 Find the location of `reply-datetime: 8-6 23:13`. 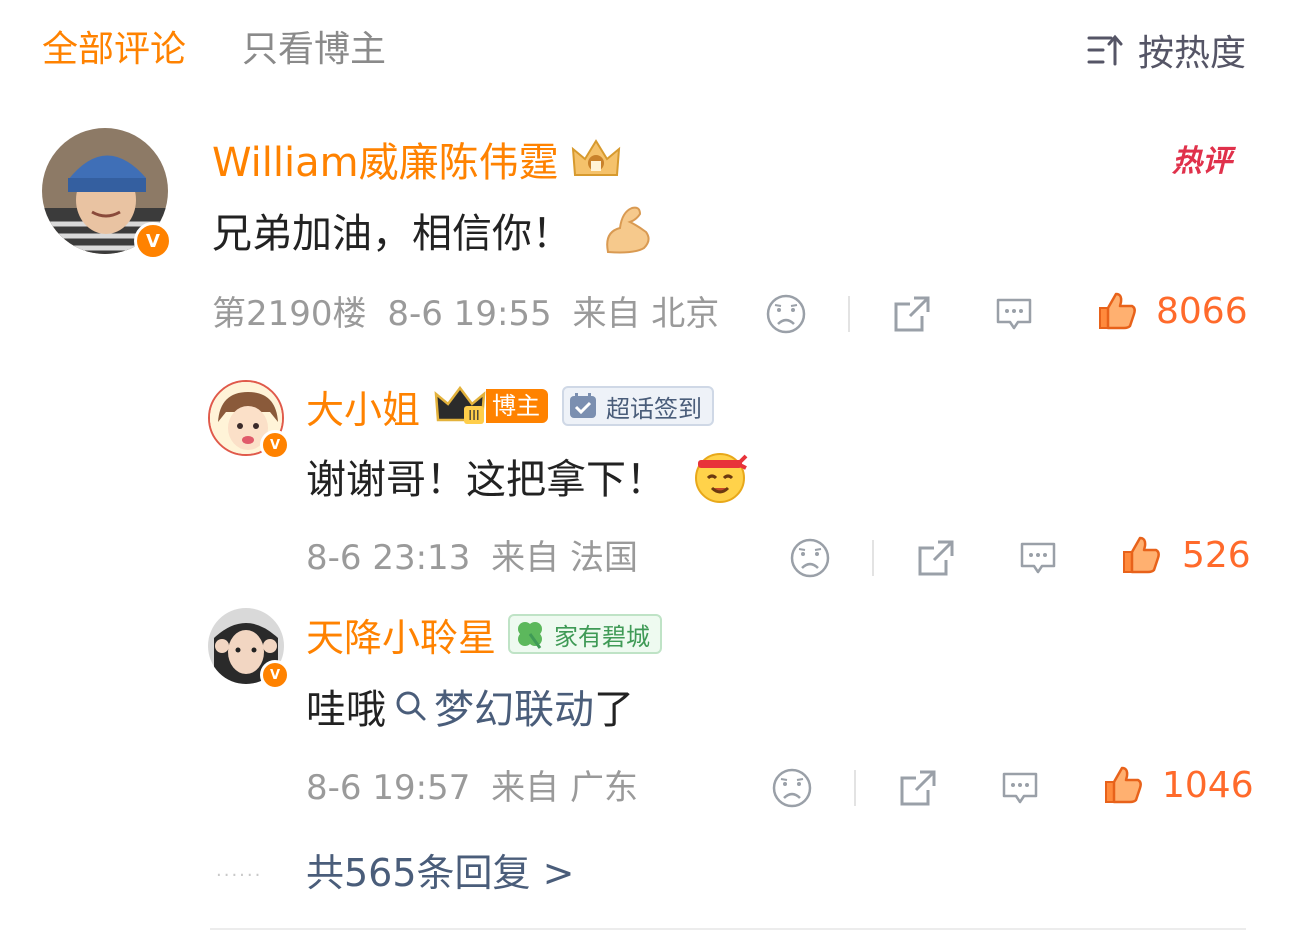

reply-datetime: 8-6 23:13 is located at coordinates (388, 558).